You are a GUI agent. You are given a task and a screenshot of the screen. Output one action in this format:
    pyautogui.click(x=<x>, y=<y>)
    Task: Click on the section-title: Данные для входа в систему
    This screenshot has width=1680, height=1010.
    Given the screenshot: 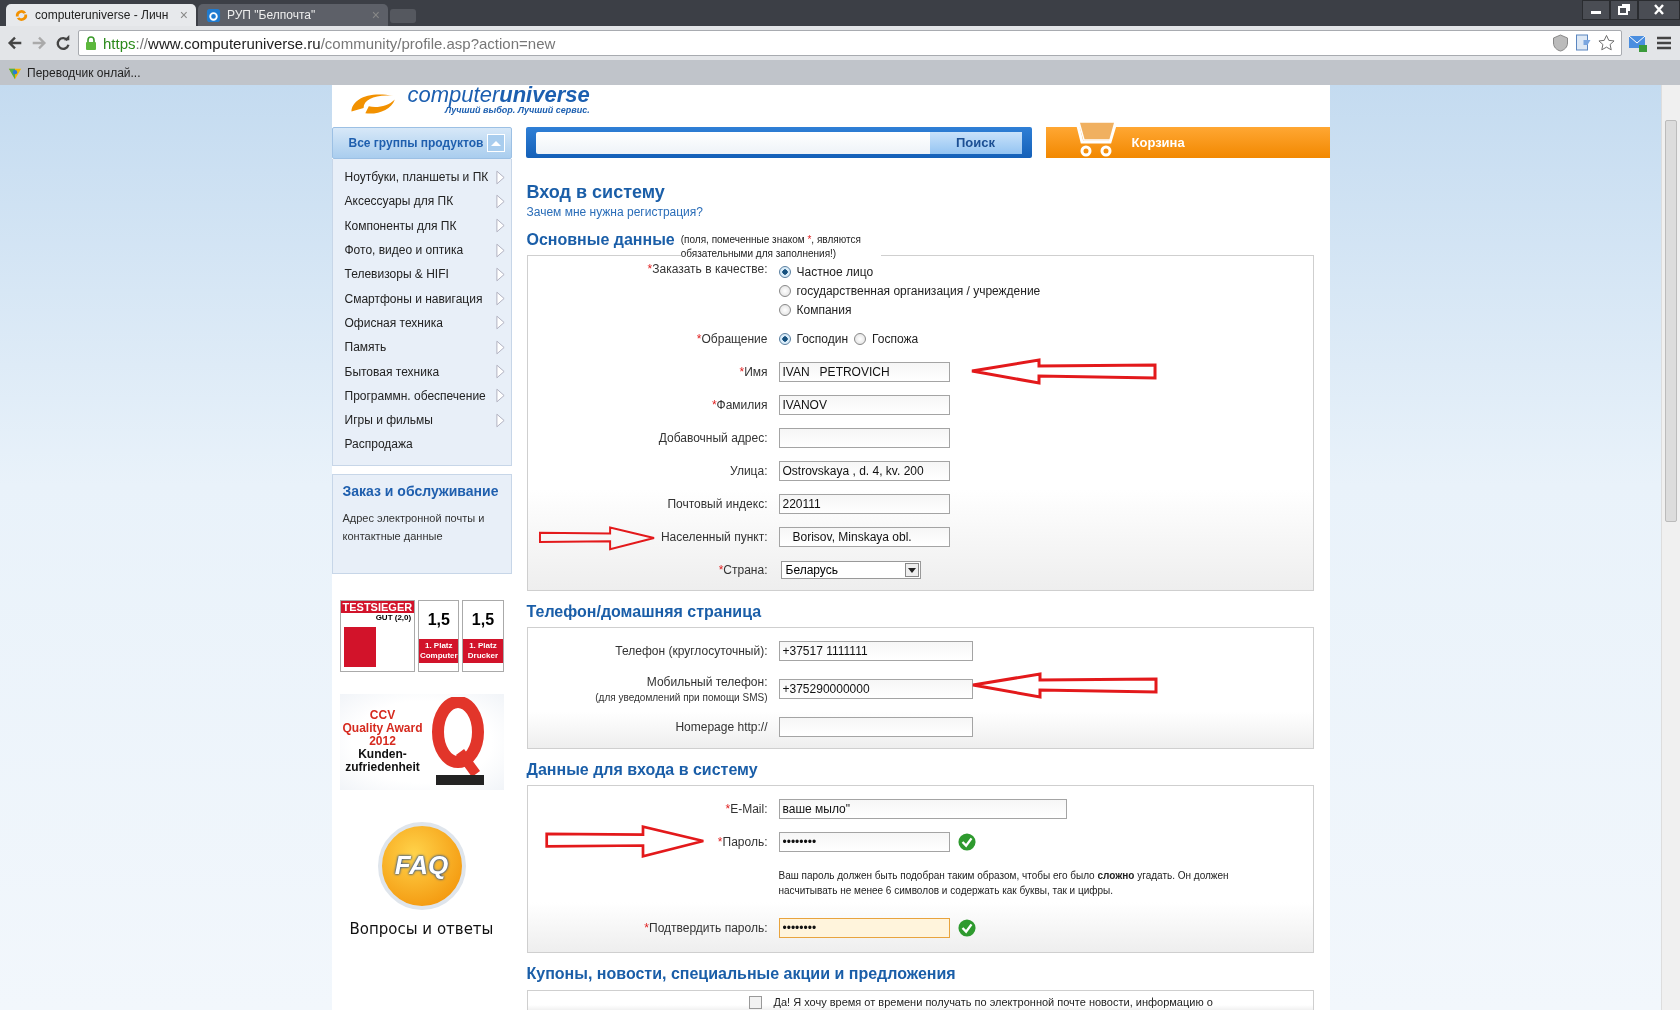 What is the action you would take?
    pyautogui.click(x=642, y=770)
    